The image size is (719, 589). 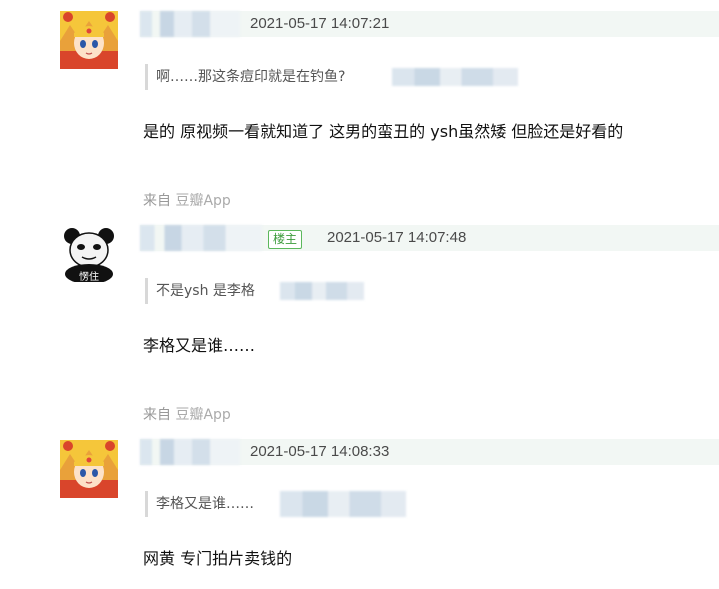 I want to click on quoted-reply: 啊……那这条痘印就是在钓鱼?, so click(x=245, y=77).